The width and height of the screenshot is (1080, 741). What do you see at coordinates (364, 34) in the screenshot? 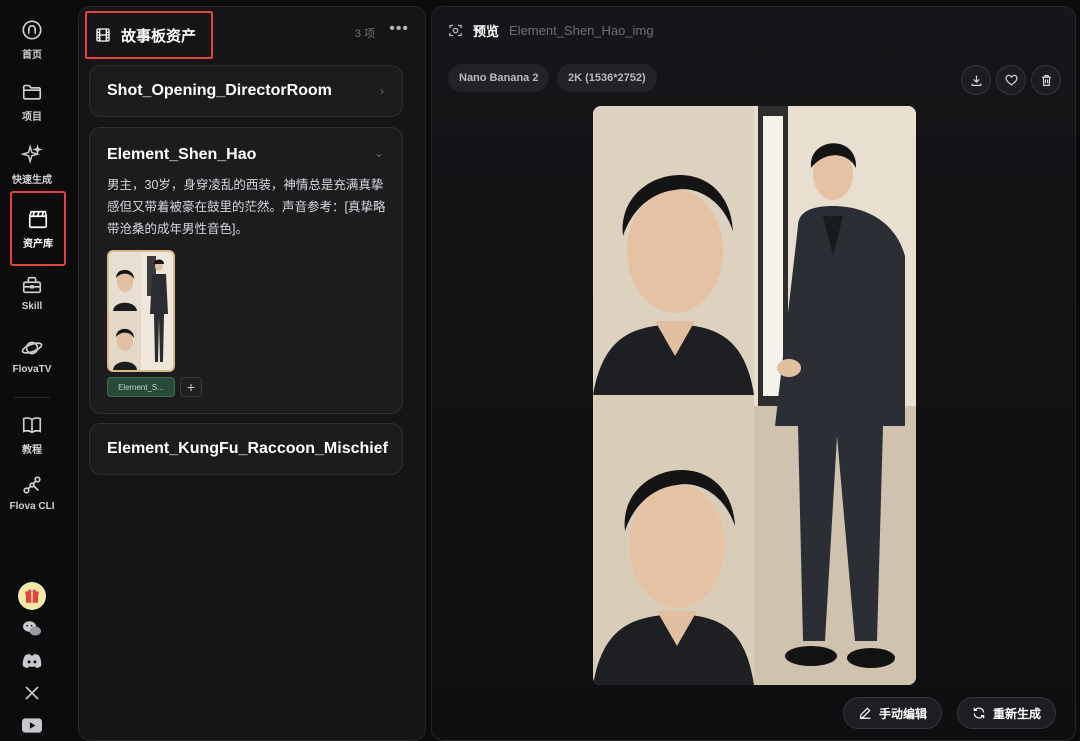
I see `asset-count: 3 项` at bounding box center [364, 34].